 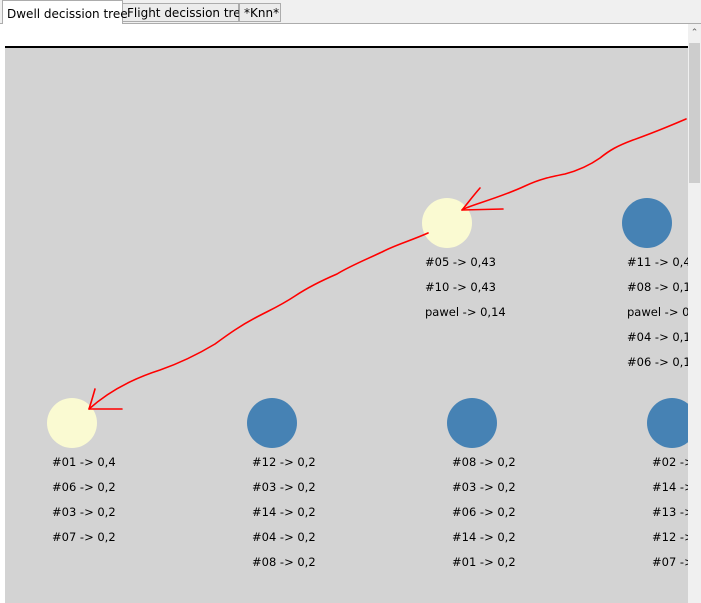 What do you see at coordinates (284, 462) in the screenshot?
I see `node-entry: #12 -> 0,2` at bounding box center [284, 462].